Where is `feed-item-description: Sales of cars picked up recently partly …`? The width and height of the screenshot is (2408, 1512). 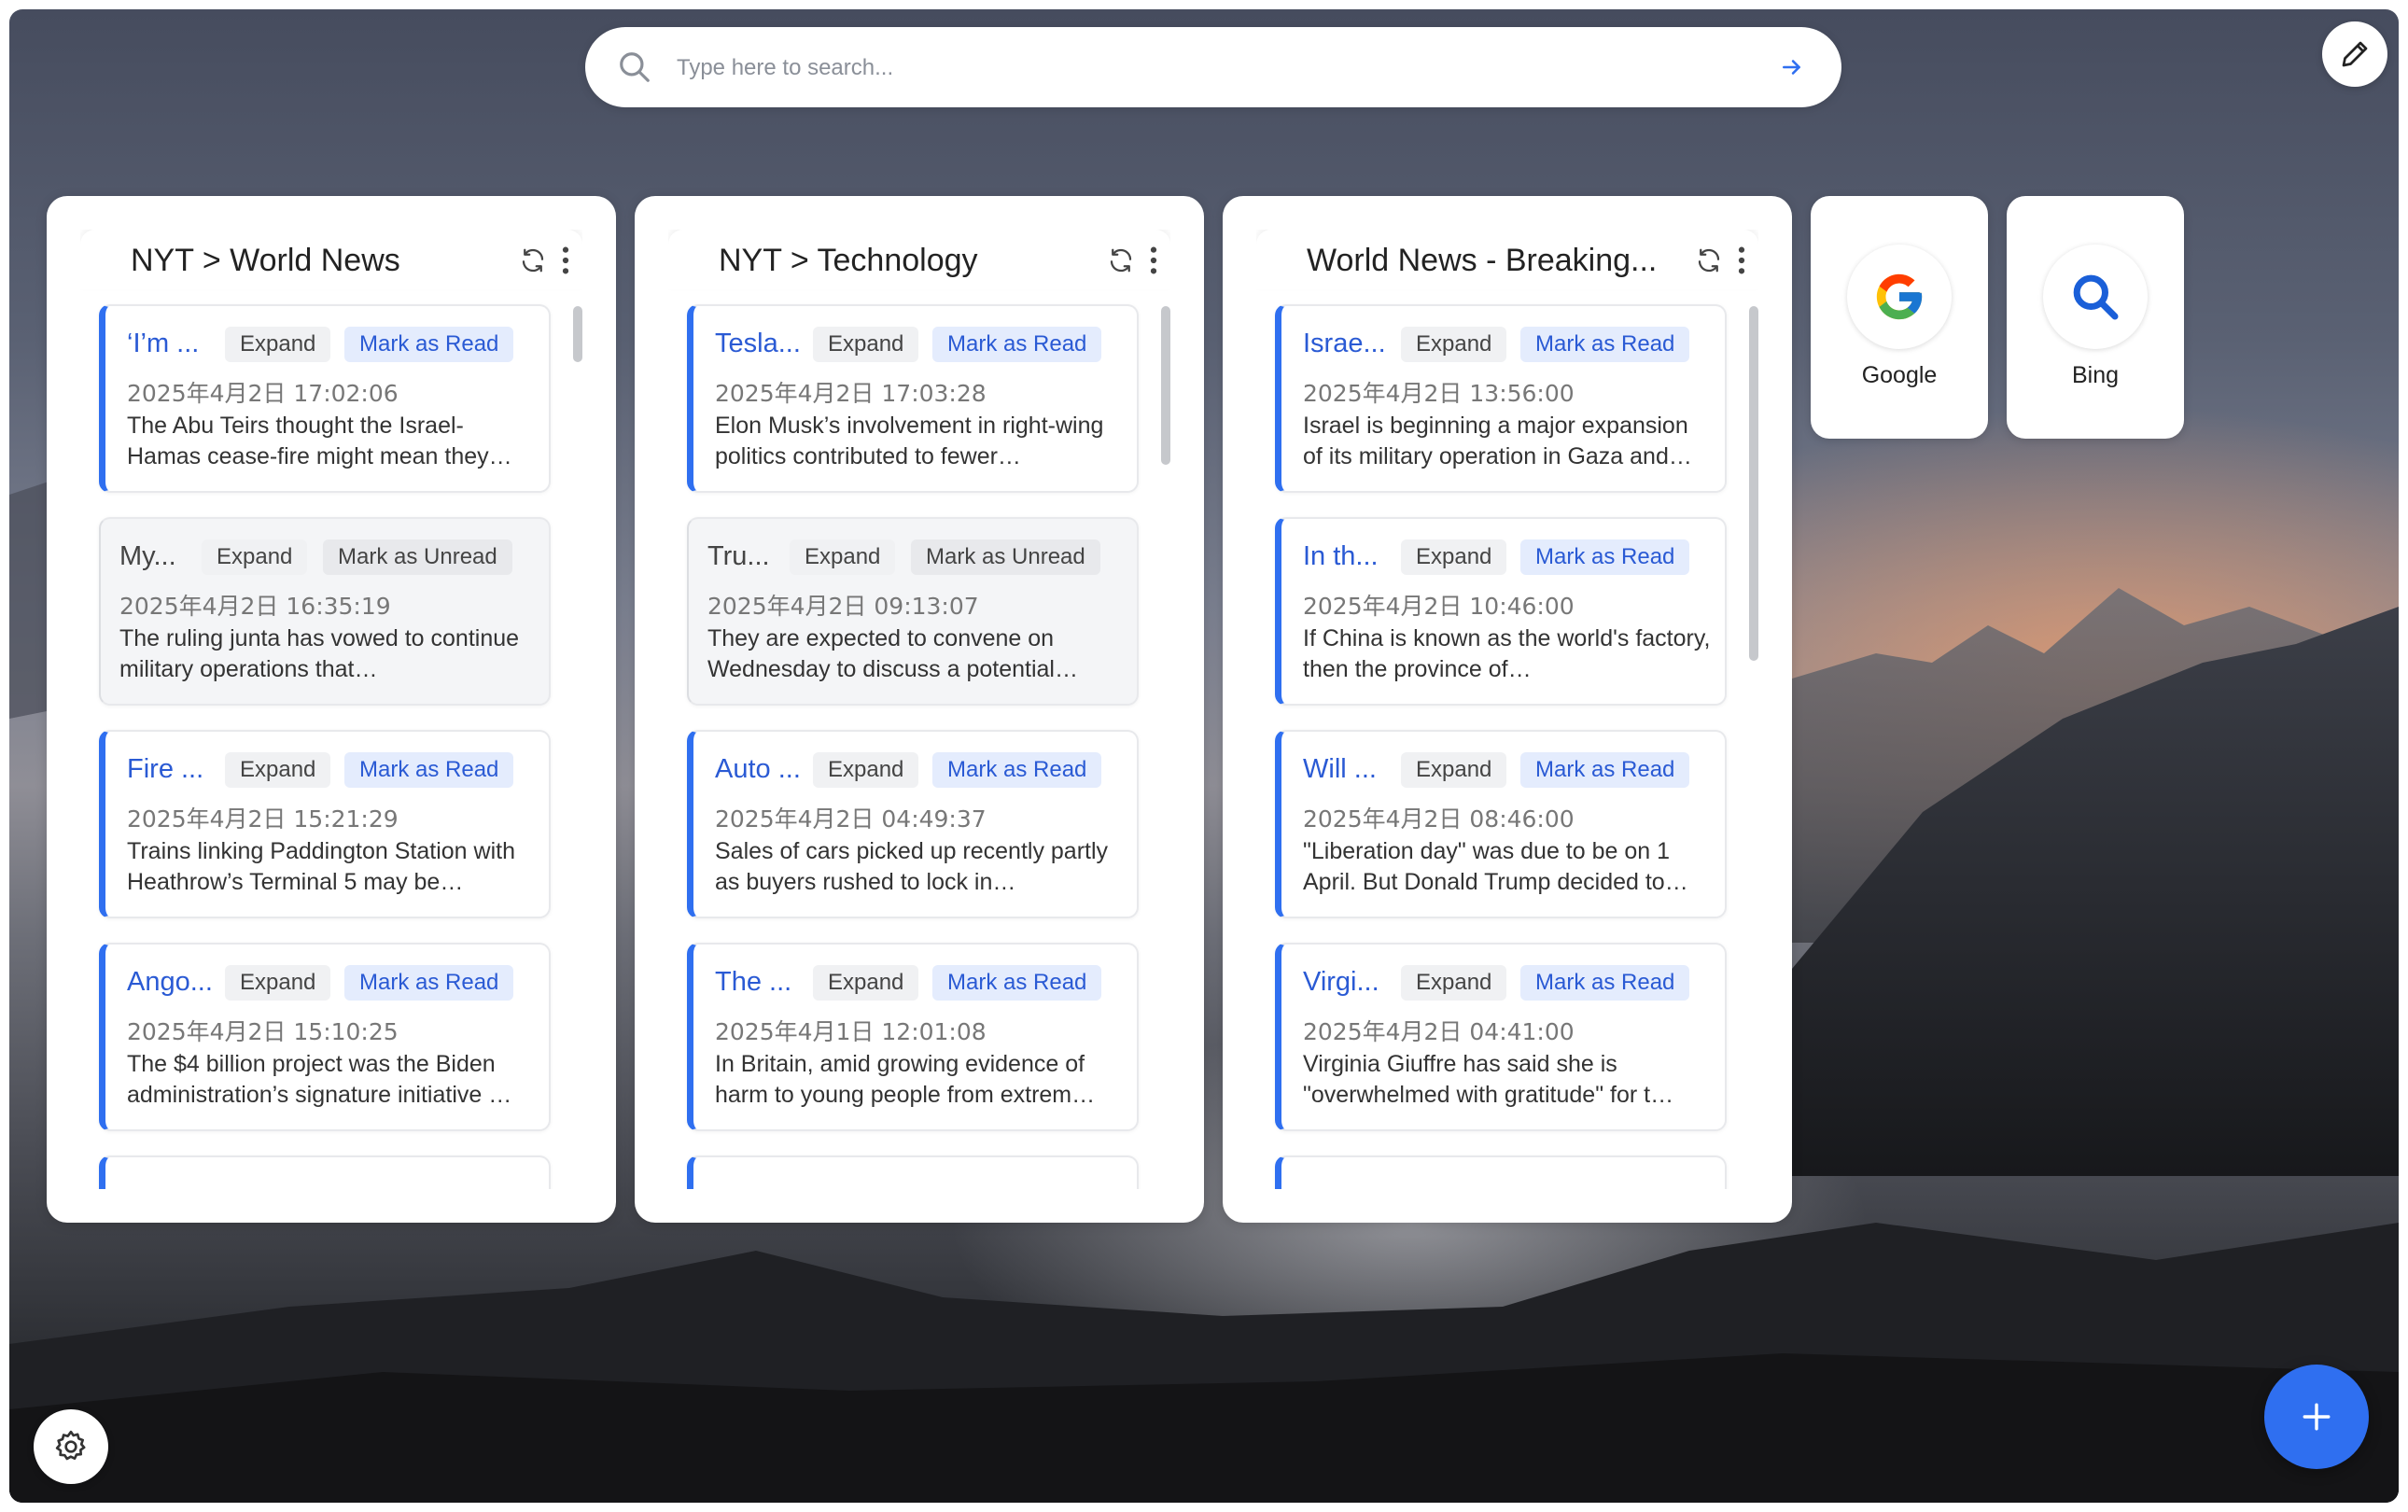
feed-item-description: Sales of cars picked up recently partly … is located at coordinates (912, 866).